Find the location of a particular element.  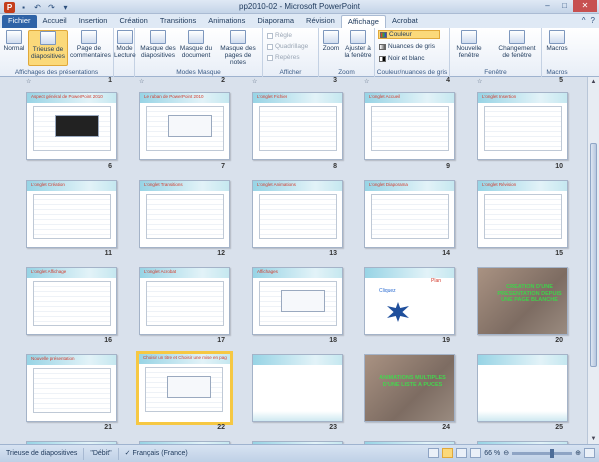

tab-creation: Création is located at coordinates (133, 21).